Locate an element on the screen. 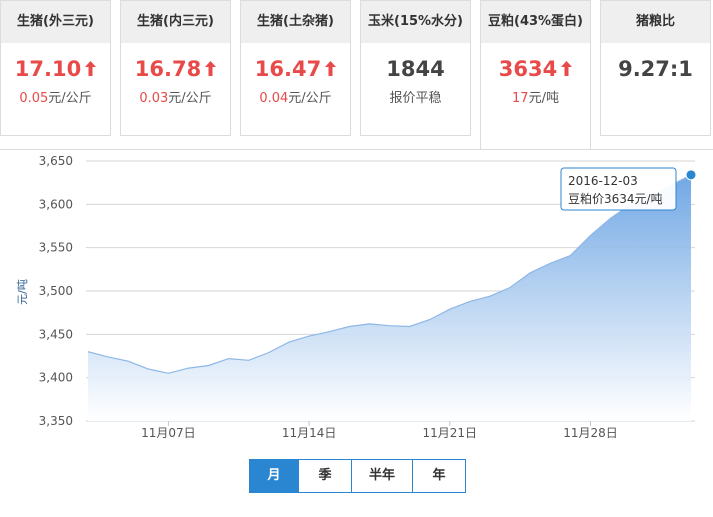 Image resolution: width=713 pixels, height=517 pixels. tab-month: 月 is located at coordinates (274, 476).